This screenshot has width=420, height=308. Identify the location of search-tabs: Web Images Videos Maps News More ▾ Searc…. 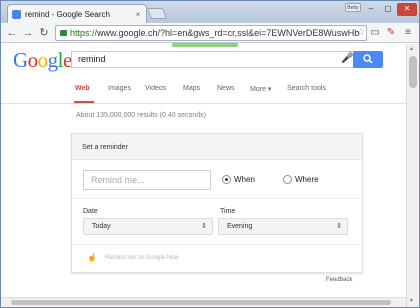
(203, 90).